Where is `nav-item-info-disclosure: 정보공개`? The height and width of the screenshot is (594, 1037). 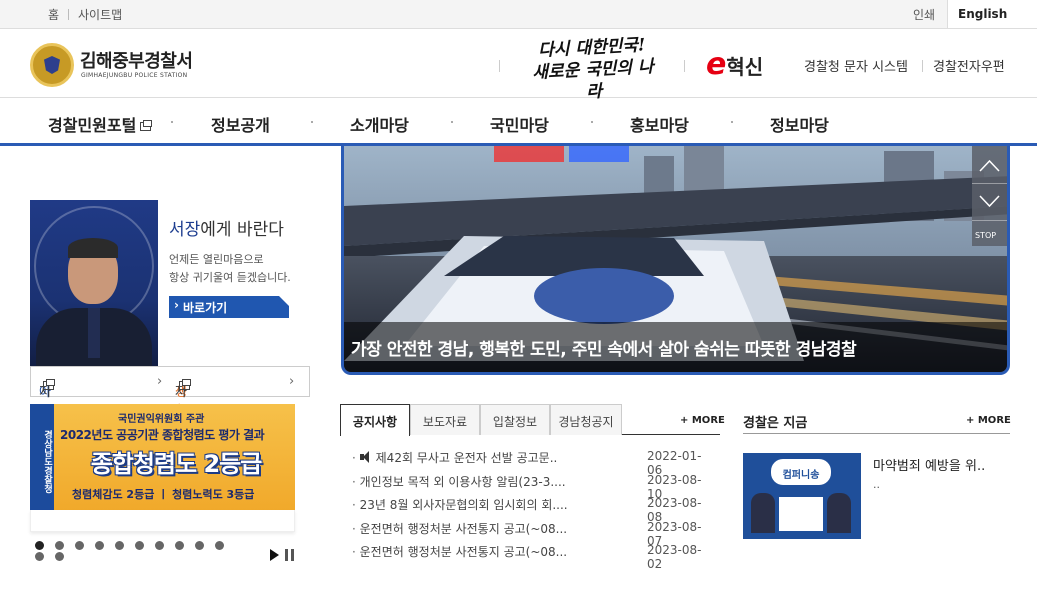 nav-item-info-disclosure: 정보공개 is located at coordinates (240, 124).